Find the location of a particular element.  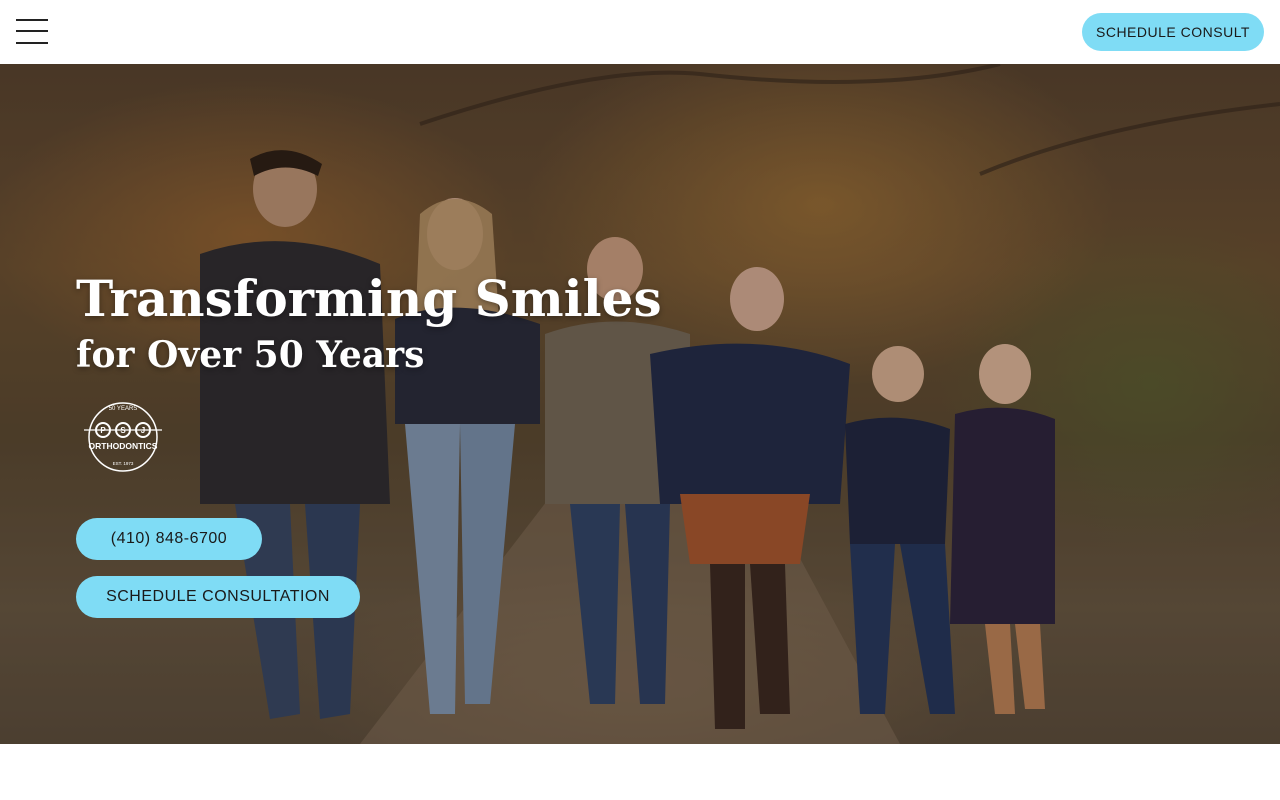

svg-text: EST. 1973 is located at coordinates (123, 463).